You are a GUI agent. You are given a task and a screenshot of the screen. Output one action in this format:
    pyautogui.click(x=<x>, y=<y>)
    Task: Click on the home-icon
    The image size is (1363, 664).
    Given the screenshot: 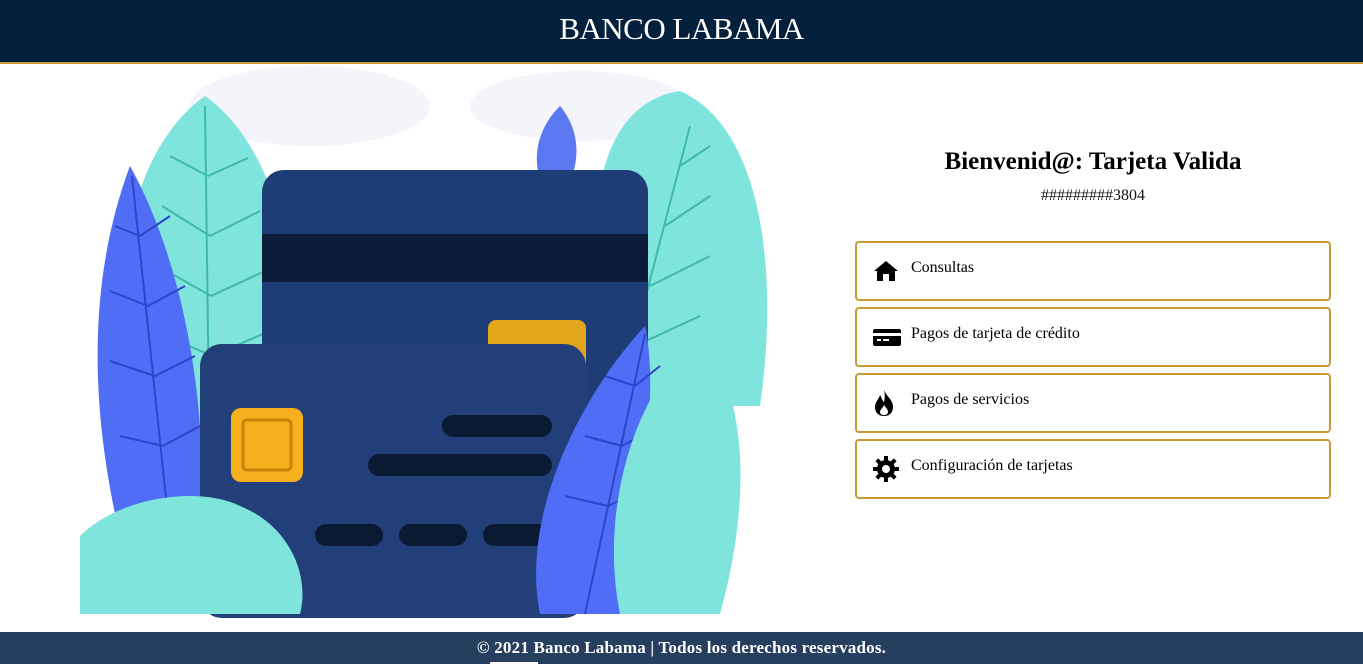 What is the action you would take?
    pyautogui.click(x=887, y=271)
    